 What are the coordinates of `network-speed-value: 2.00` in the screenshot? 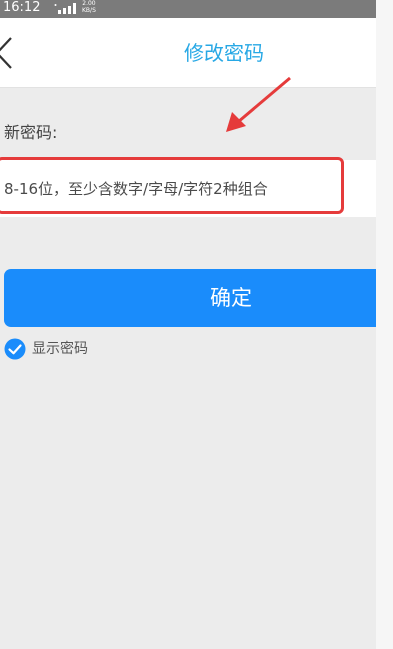 It's located at (89, 3).